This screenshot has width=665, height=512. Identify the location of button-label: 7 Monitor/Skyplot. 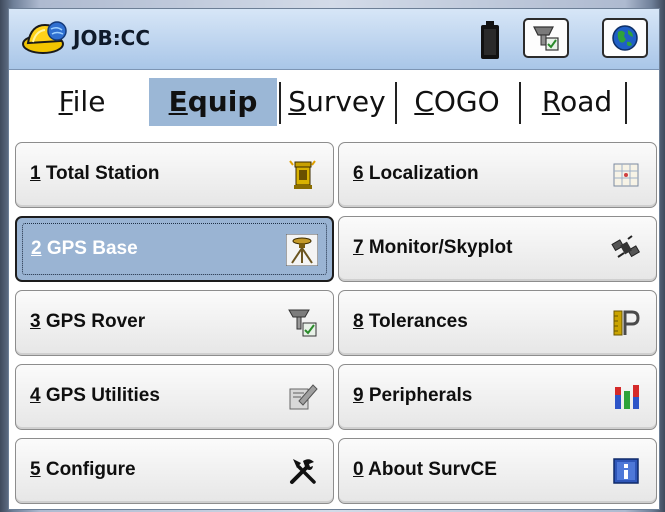
(432, 248).